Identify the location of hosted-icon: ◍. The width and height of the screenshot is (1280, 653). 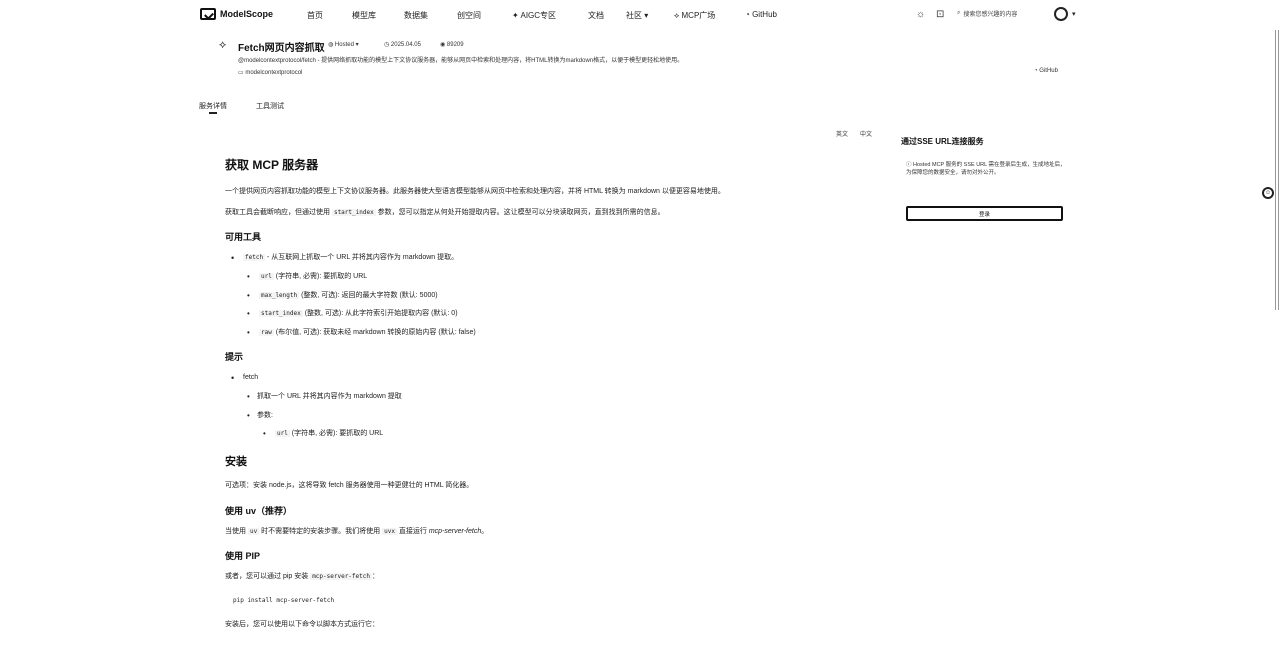
(331, 45).